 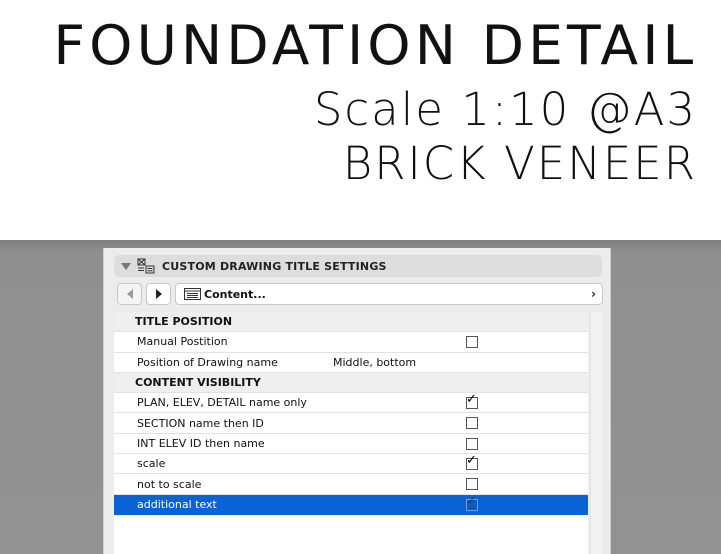 What do you see at coordinates (182, 342) in the screenshot?
I see `setting-label: Manual Postition` at bounding box center [182, 342].